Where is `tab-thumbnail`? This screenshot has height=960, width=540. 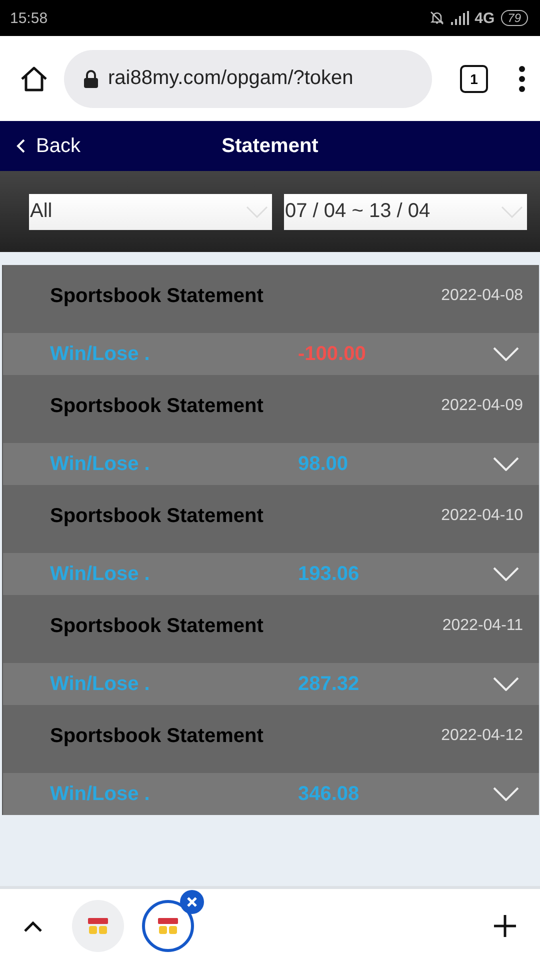 tab-thumbnail is located at coordinates (98, 926).